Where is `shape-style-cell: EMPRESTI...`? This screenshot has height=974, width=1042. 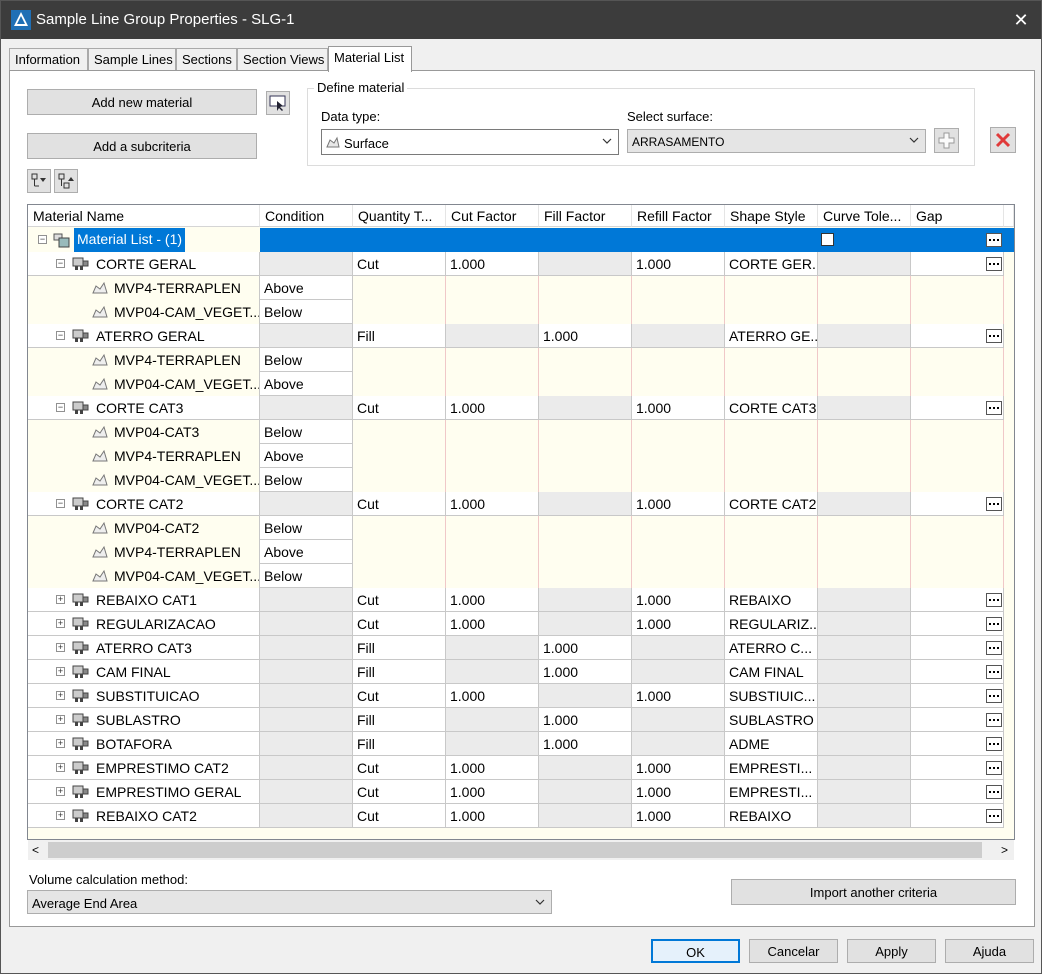
shape-style-cell: EMPRESTI... is located at coordinates (771, 768).